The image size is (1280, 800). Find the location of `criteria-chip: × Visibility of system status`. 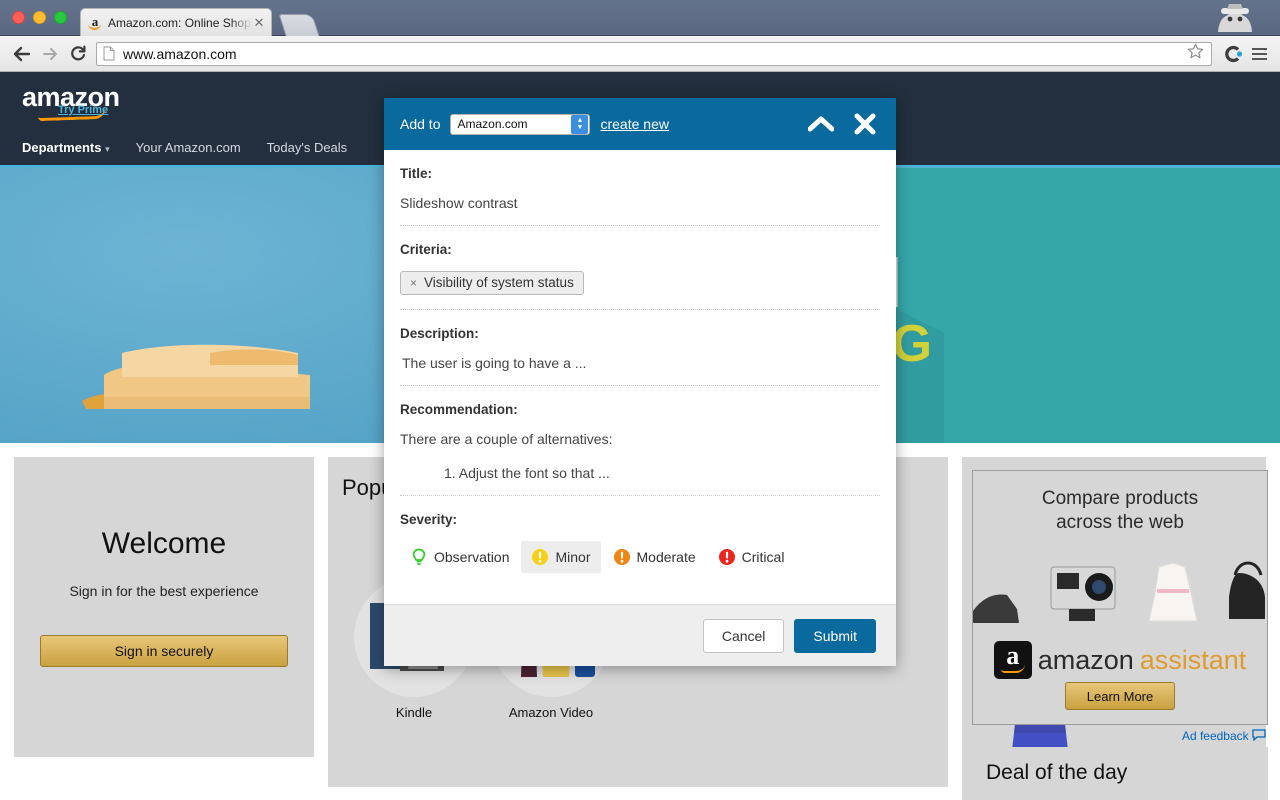

criteria-chip: × Visibility of system status is located at coordinates (492, 283).